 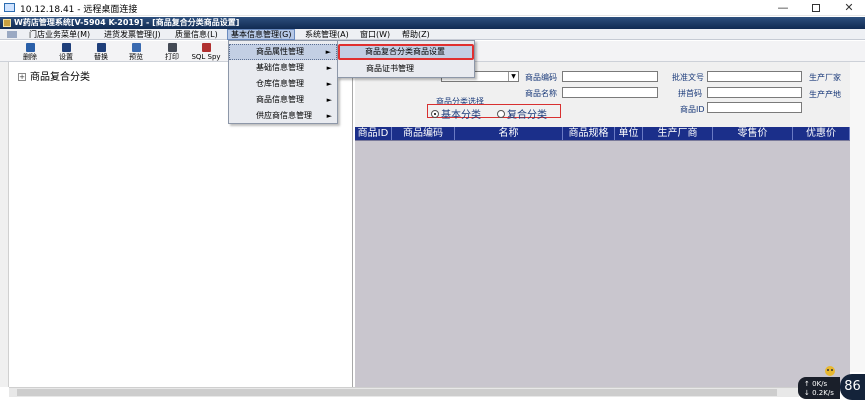 I want to click on expand-icon: +, so click(x=22, y=77).